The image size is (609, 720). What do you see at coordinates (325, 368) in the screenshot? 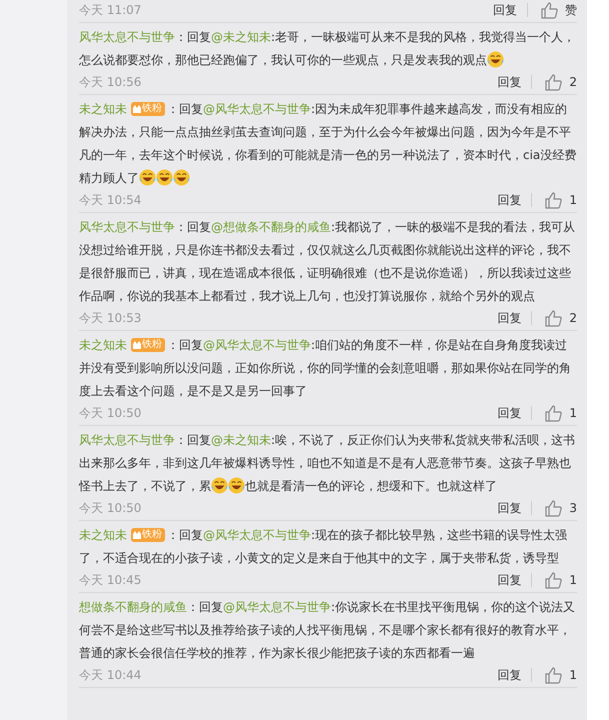
I see `comment-text: 未之知未 铁粉 ：回复@风华太息不与世争:咱们站的角度不一样，你是站在自身角度我读过并没有受到影响所以没问题，正如你所说，你的同学懂的会刻意咀嚼，那如果你站在同学的角度上去看这个问题，是不是又是另一回事了` at bounding box center [325, 368].